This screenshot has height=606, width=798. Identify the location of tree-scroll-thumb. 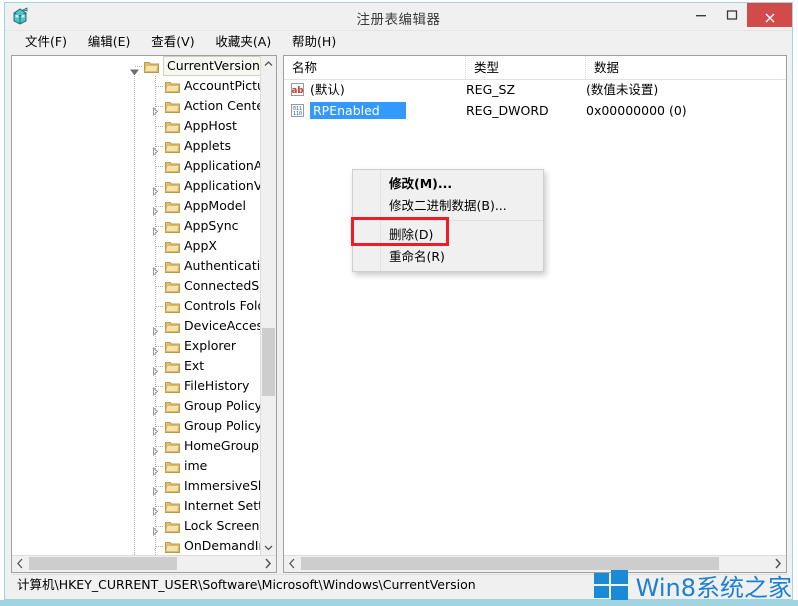
(268, 362).